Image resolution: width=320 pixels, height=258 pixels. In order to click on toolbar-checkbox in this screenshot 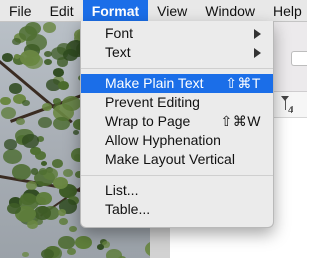, I will do `click(299, 58)`.